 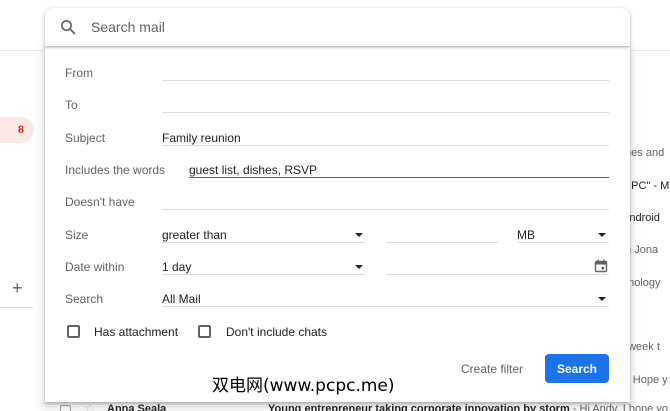 I want to click on date-within-value: 1 day, so click(x=177, y=267).